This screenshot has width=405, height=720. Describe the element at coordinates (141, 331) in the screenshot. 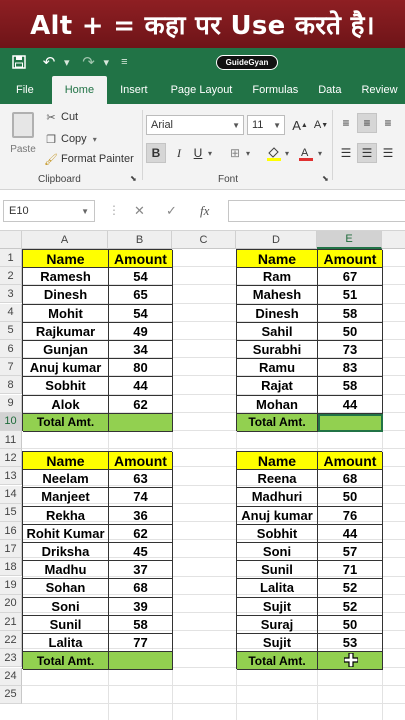

I see `amount-cell: 49` at that location.